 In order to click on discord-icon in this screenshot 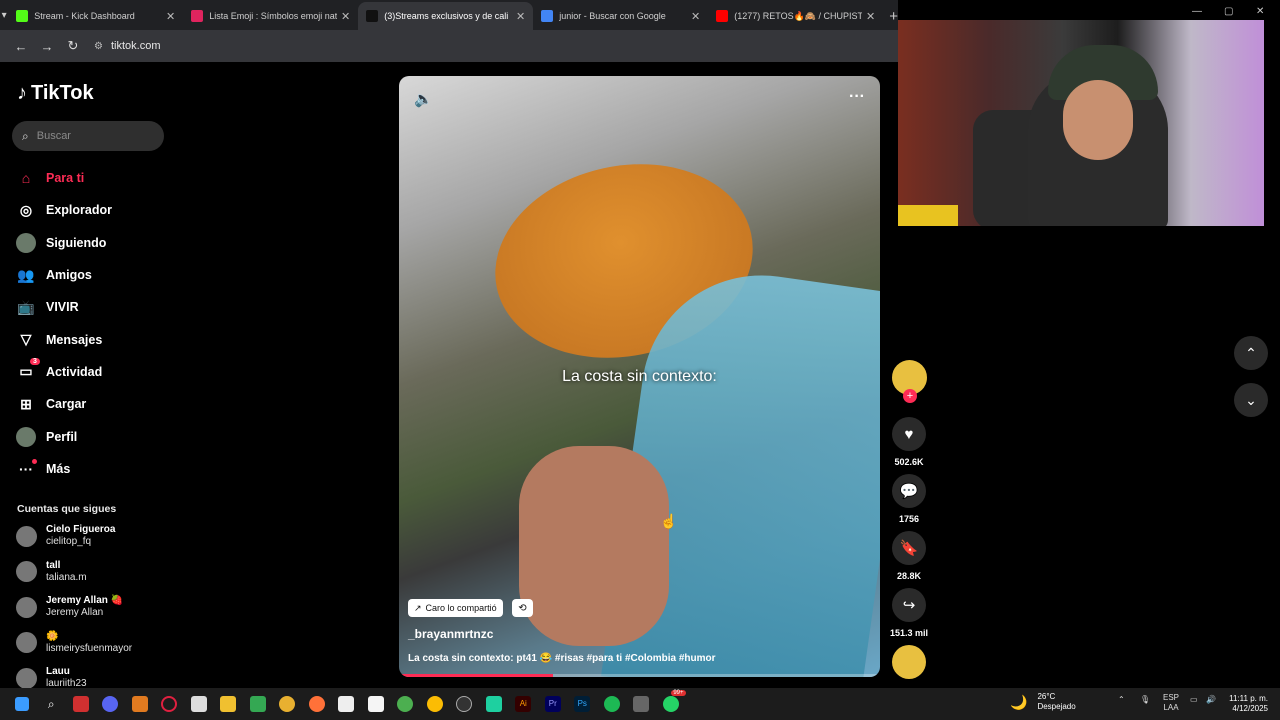, I will do `click(111, 704)`.